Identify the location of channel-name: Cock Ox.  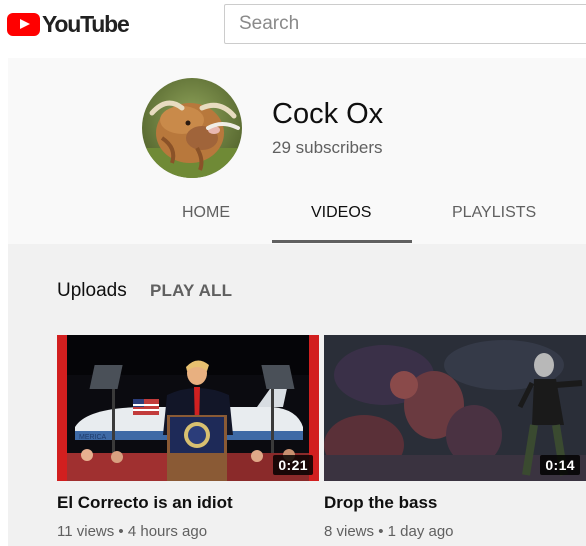
(328, 114).